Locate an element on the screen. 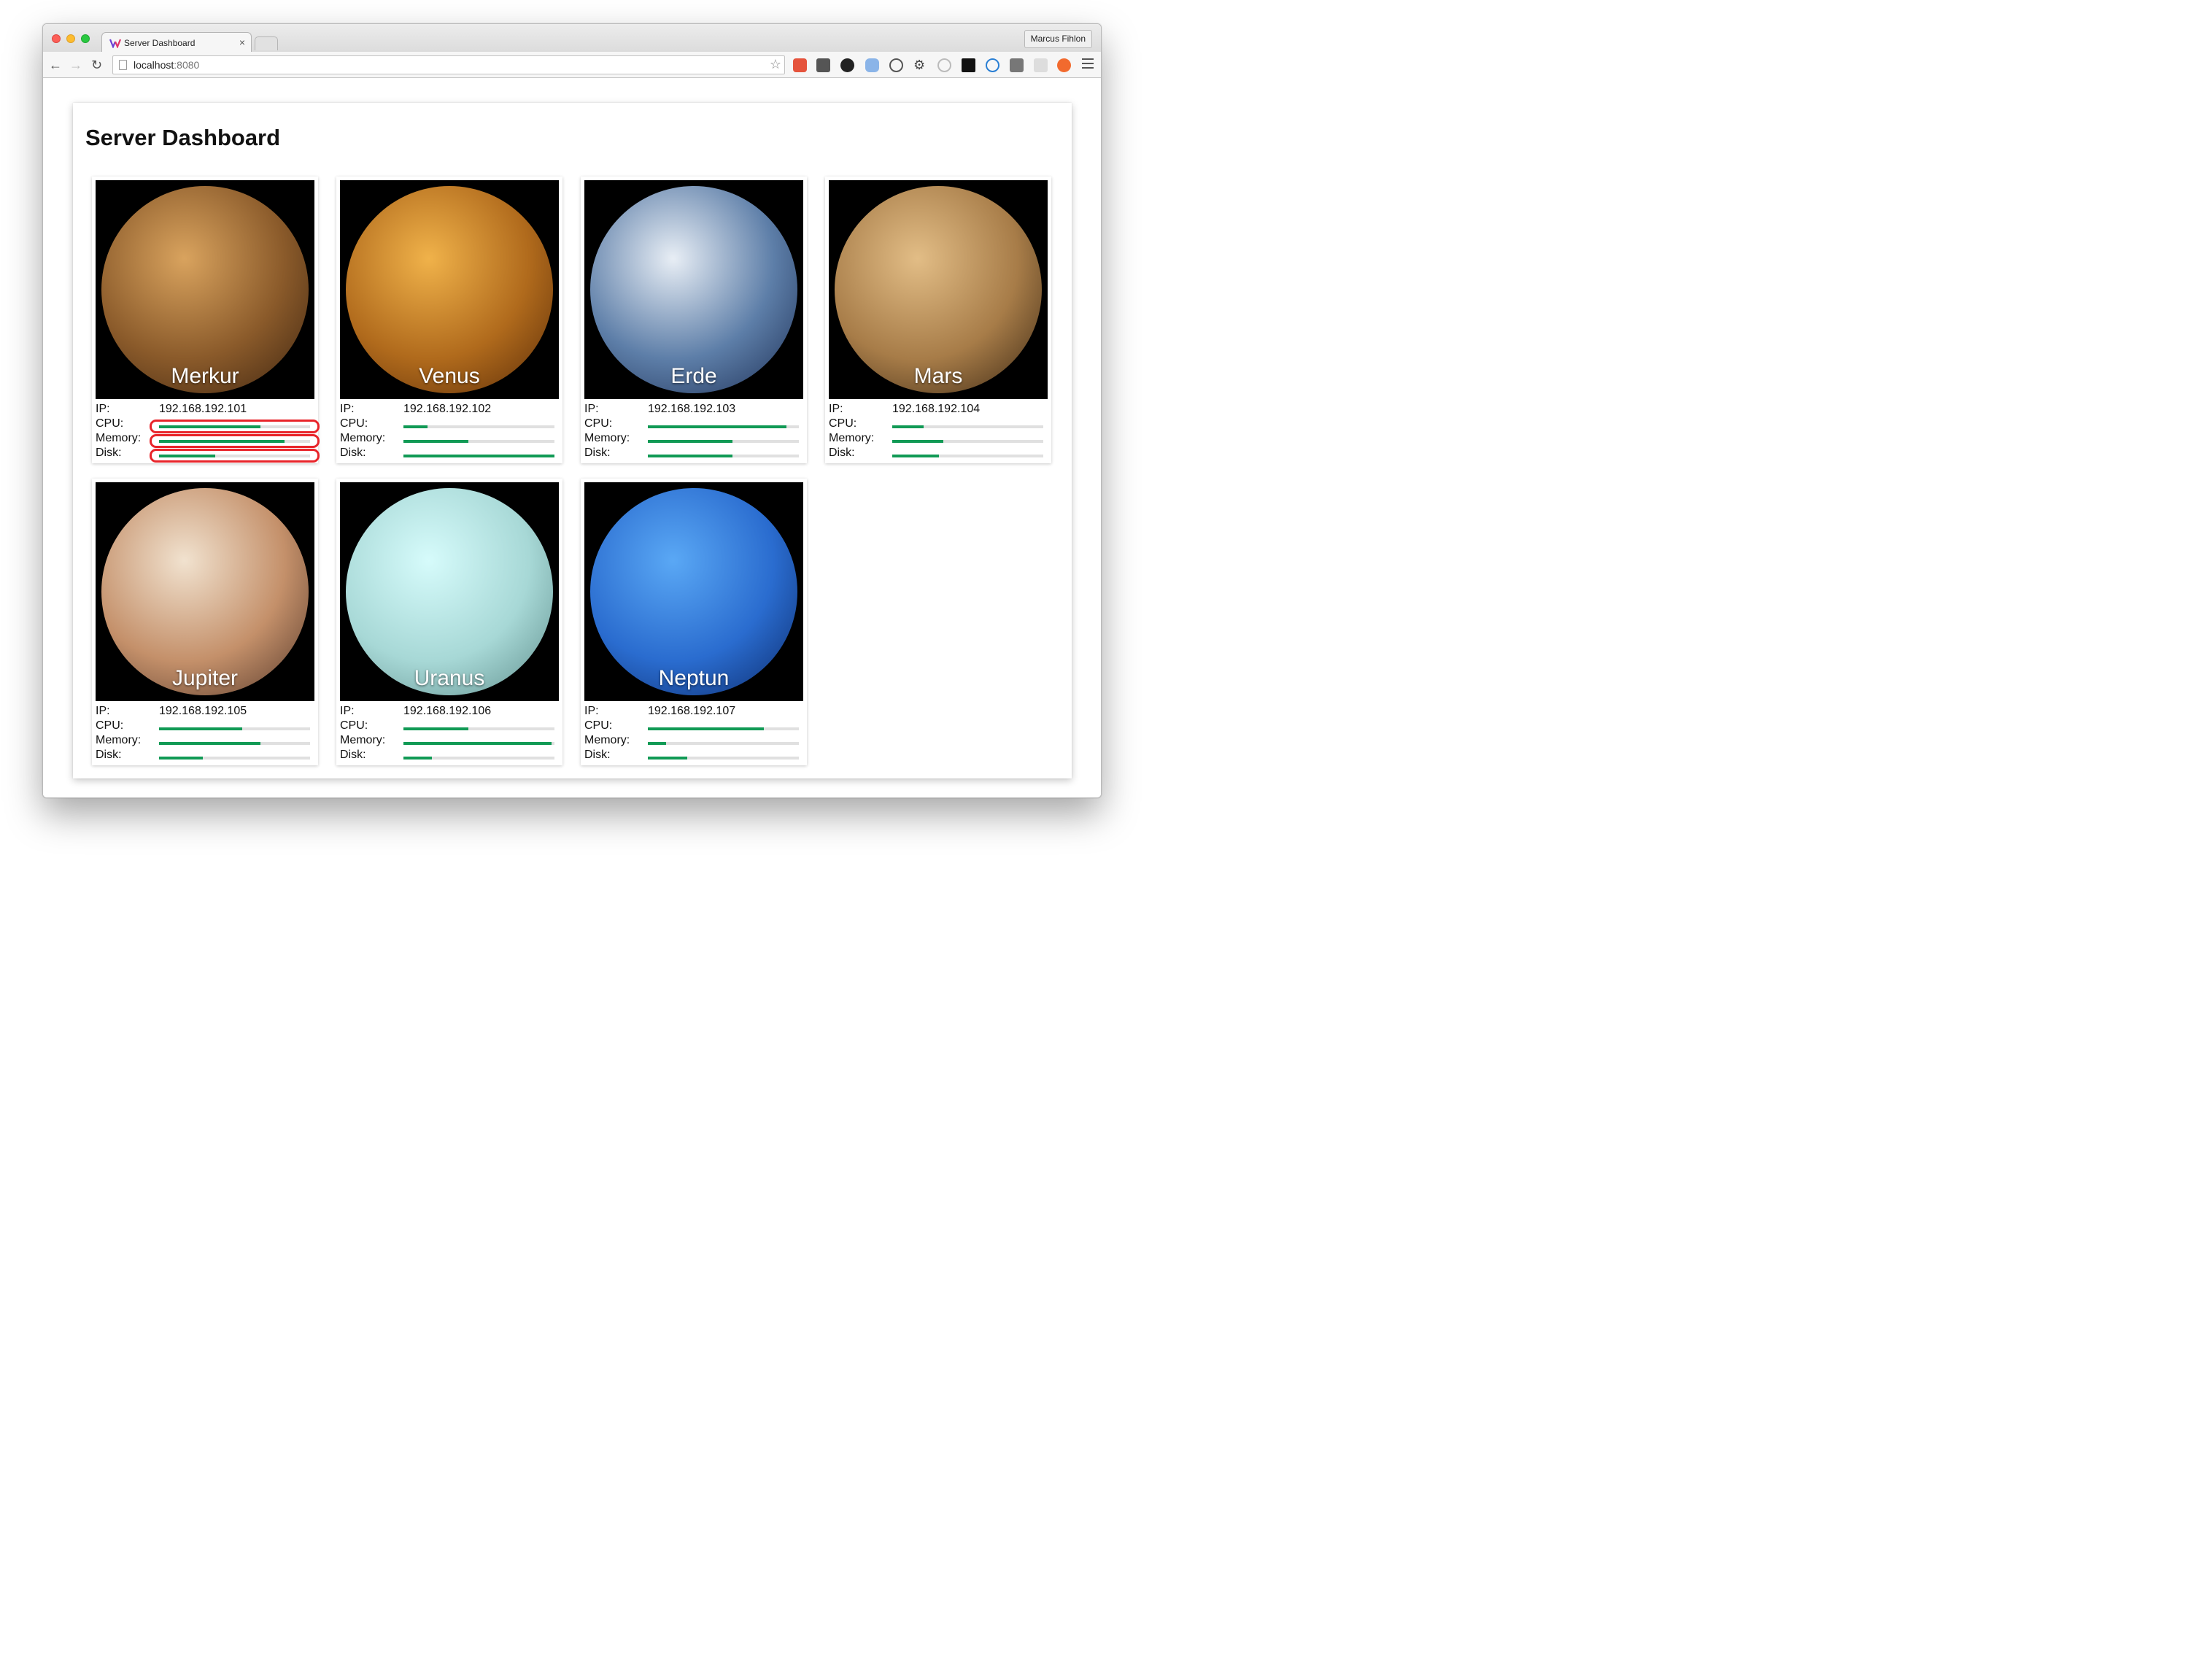 The image size is (2212, 1662). server-stats: IP: 192.168.192.101 CPU: Memory: Disk: is located at coordinates (208, 433).